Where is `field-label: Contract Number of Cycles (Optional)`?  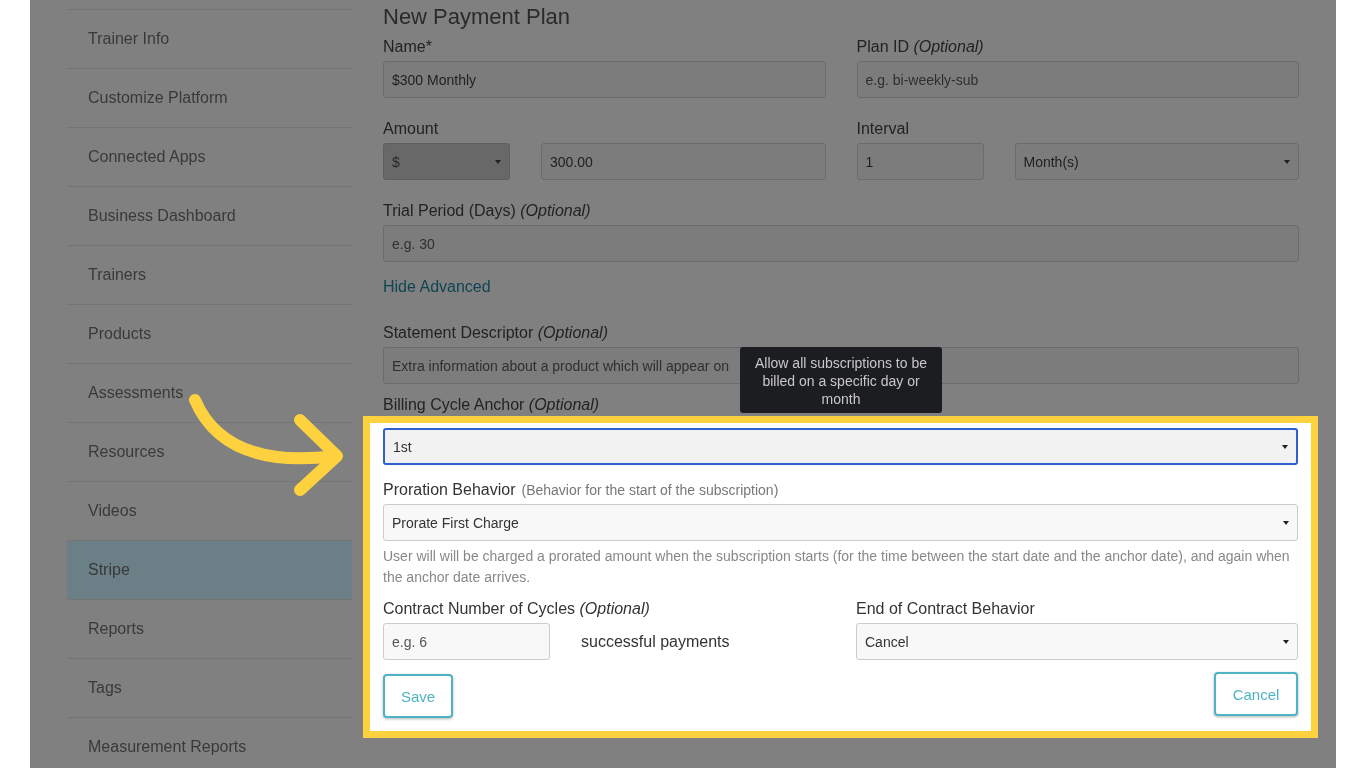
field-label: Contract Number of Cycles (Optional) is located at coordinates (517, 609).